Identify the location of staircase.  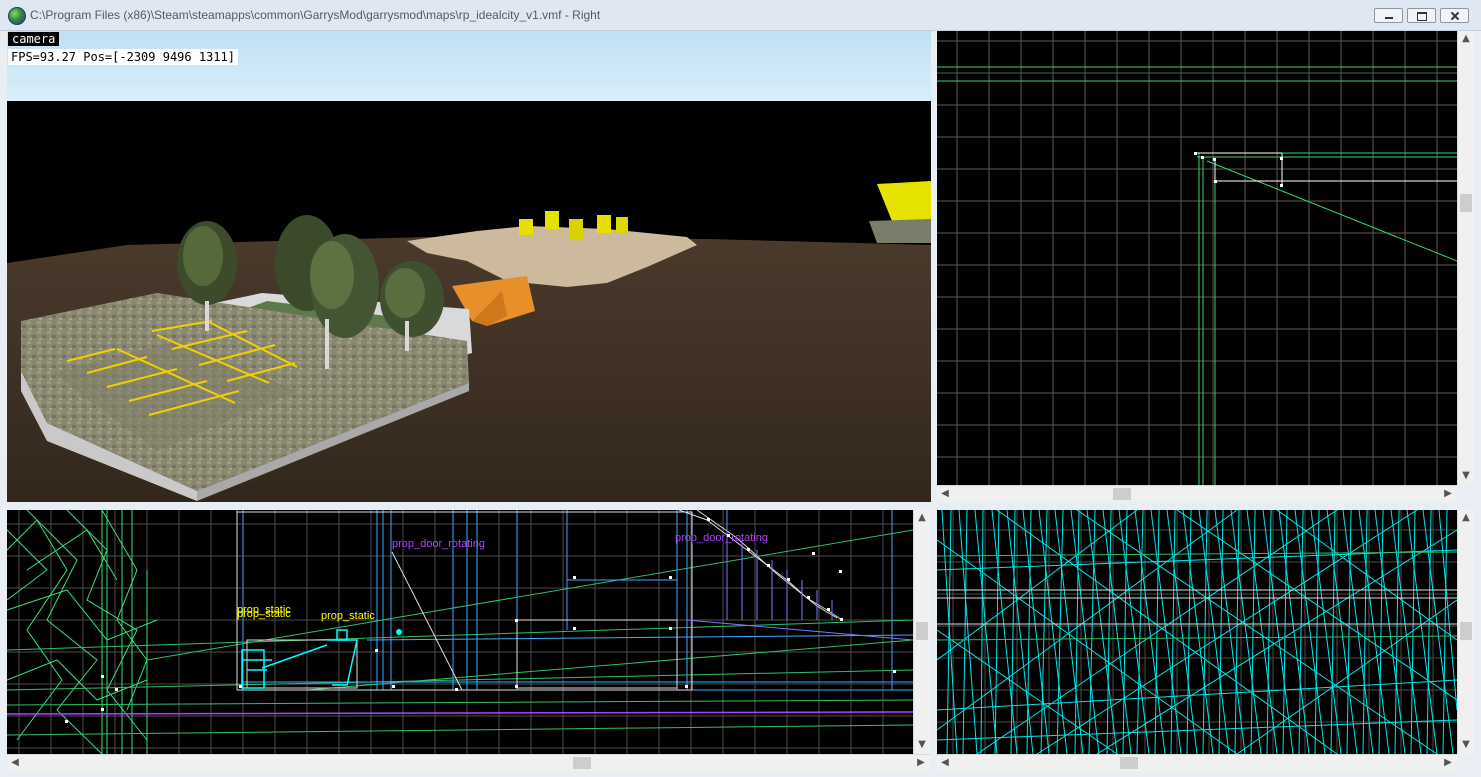
(760, 565).